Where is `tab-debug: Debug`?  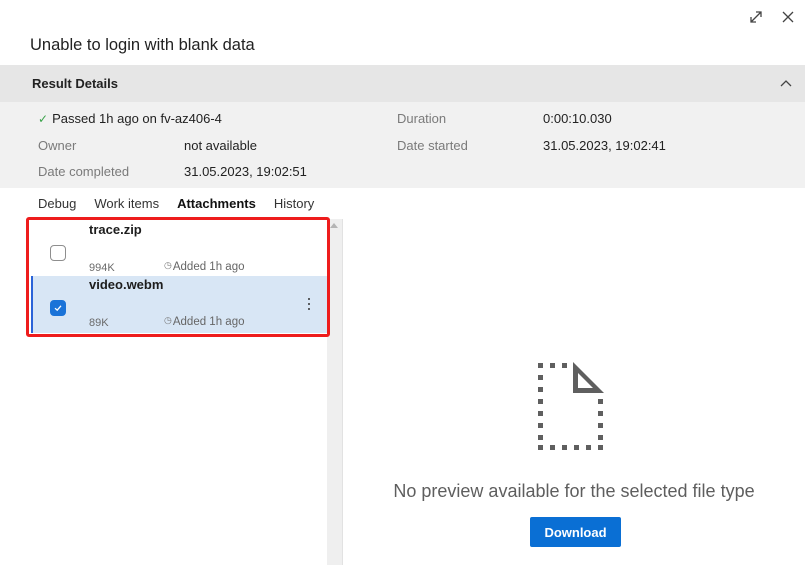
tab-debug: Debug is located at coordinates (57, 203).